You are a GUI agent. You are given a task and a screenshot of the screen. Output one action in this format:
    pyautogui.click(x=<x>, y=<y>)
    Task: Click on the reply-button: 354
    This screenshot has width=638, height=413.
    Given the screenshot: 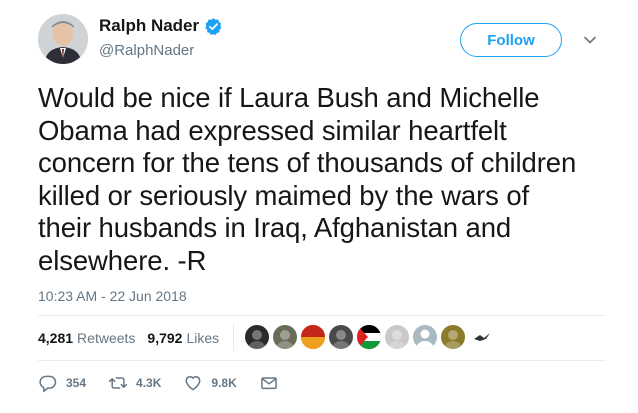 What is the action you would take?
    pyautogui.click(x=62, y=383)
    